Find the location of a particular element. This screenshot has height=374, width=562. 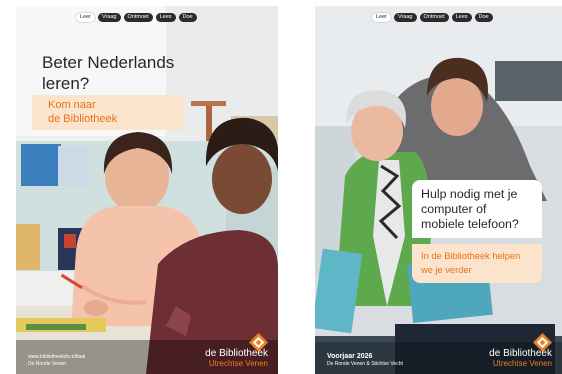

callout-sub-line-1: In de Bibliotheek helpen is located at coordinates (471, 256).